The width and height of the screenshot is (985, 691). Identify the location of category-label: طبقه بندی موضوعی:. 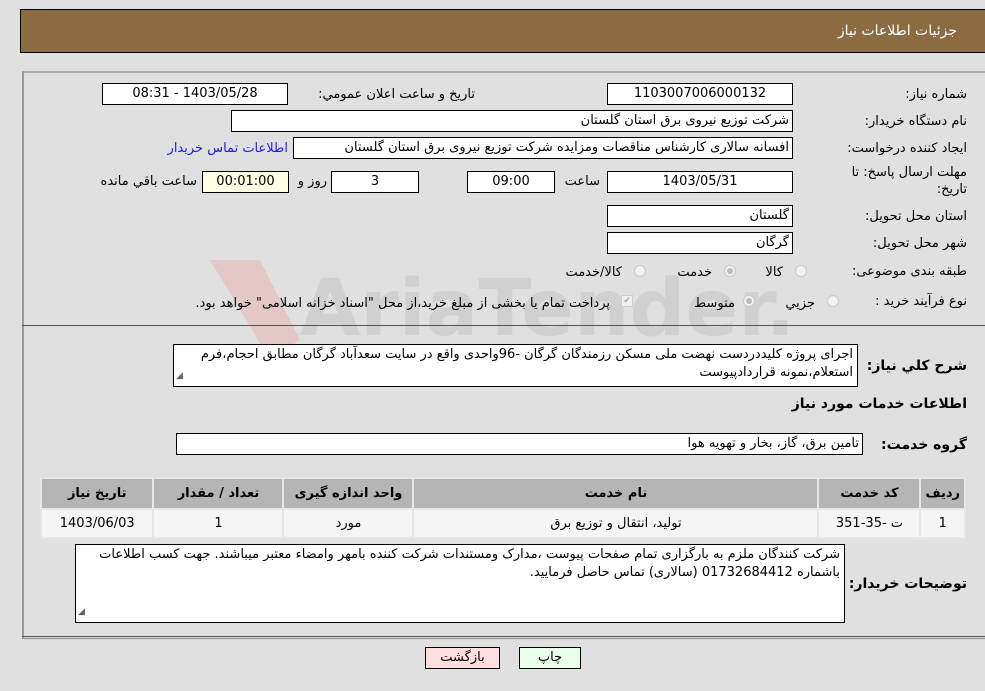
(909, 271).